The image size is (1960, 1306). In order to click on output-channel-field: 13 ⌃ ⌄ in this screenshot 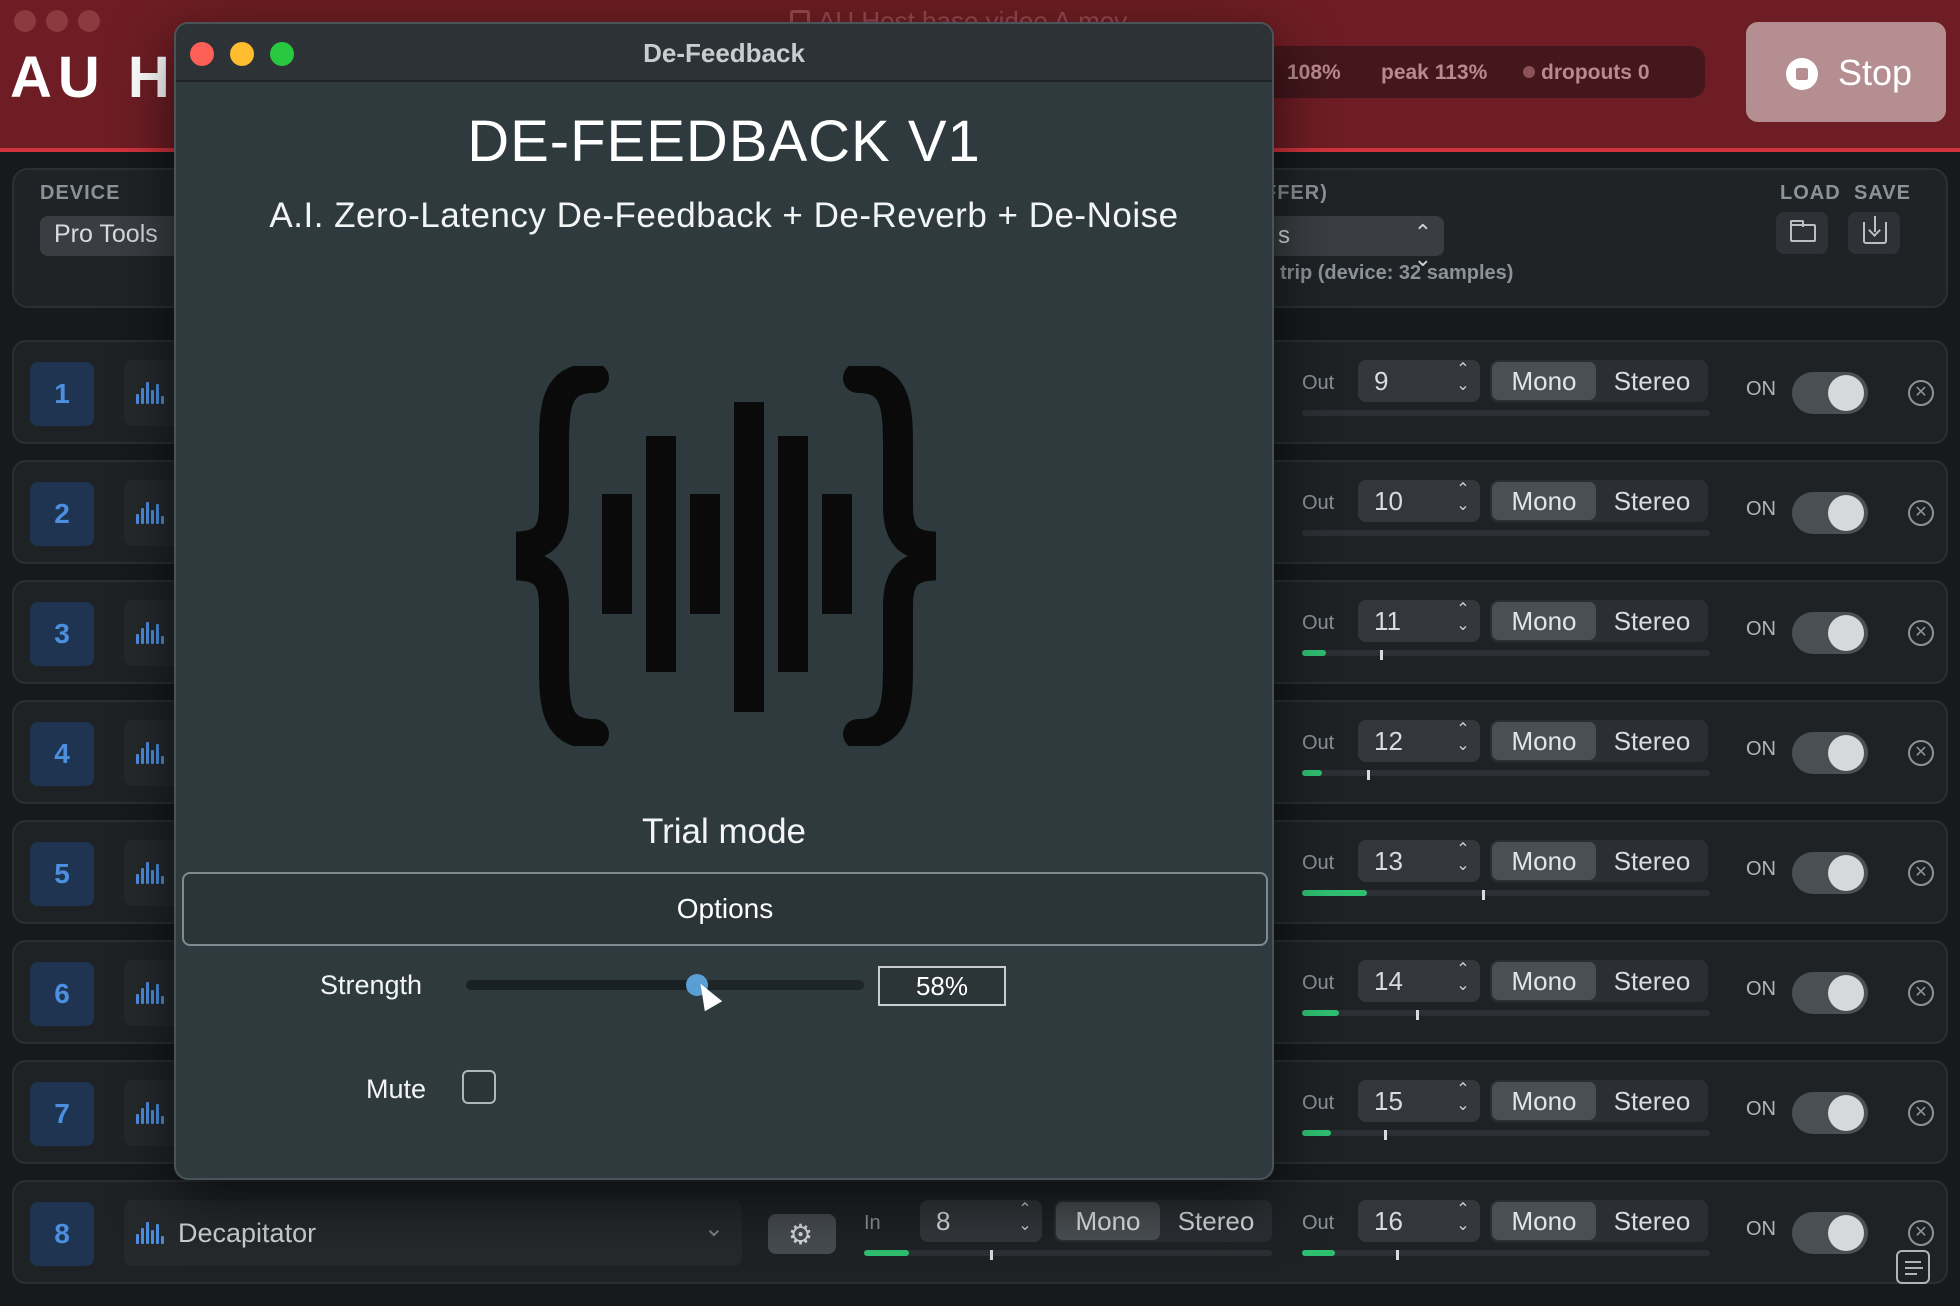, I will do `click(1419, 861)`.